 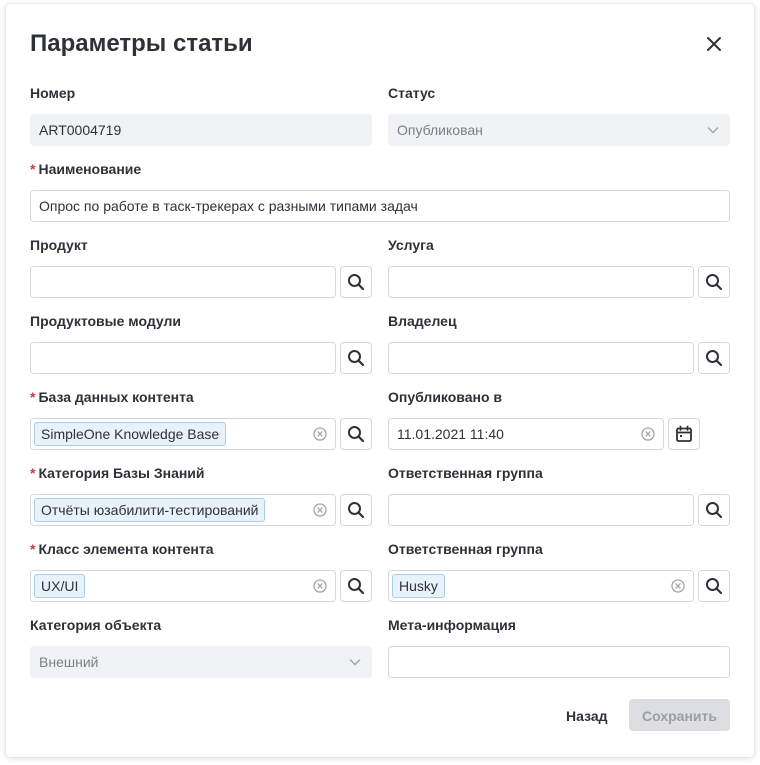 I want to click on save-button: Сохранить, so click(x=679, y=715).